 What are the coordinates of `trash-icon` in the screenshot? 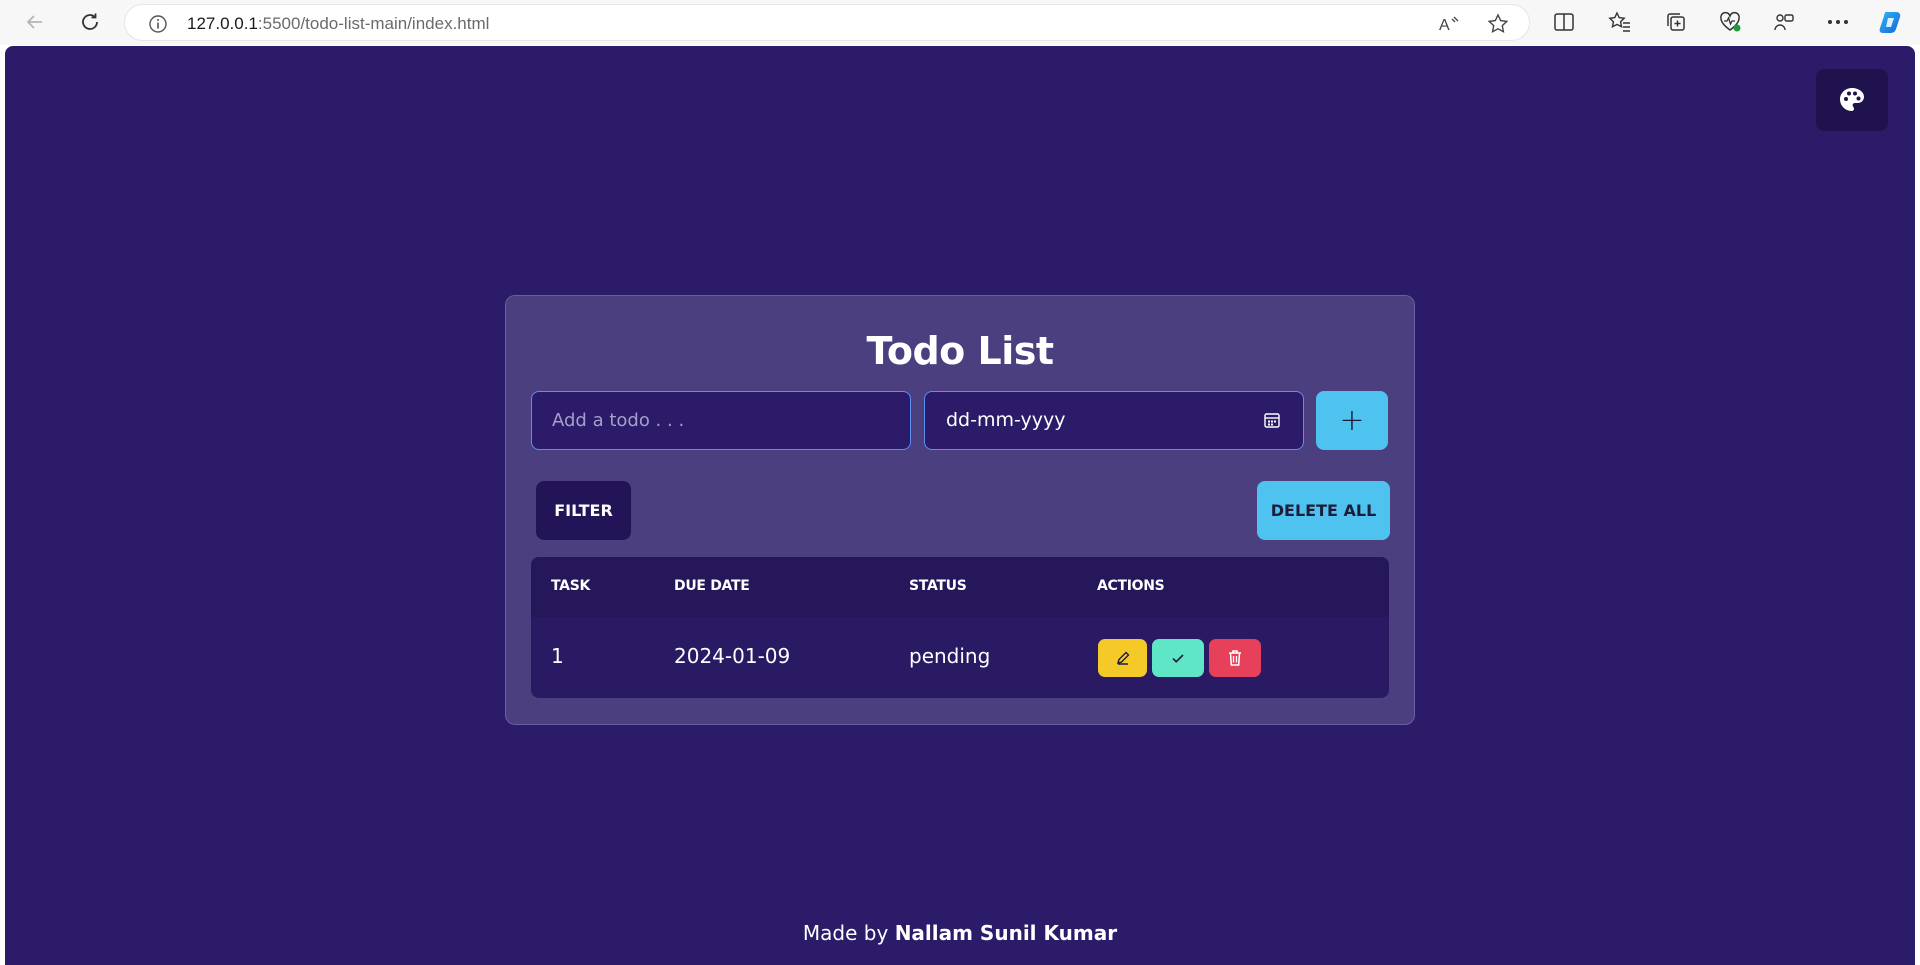 It's located at (1235, 658).